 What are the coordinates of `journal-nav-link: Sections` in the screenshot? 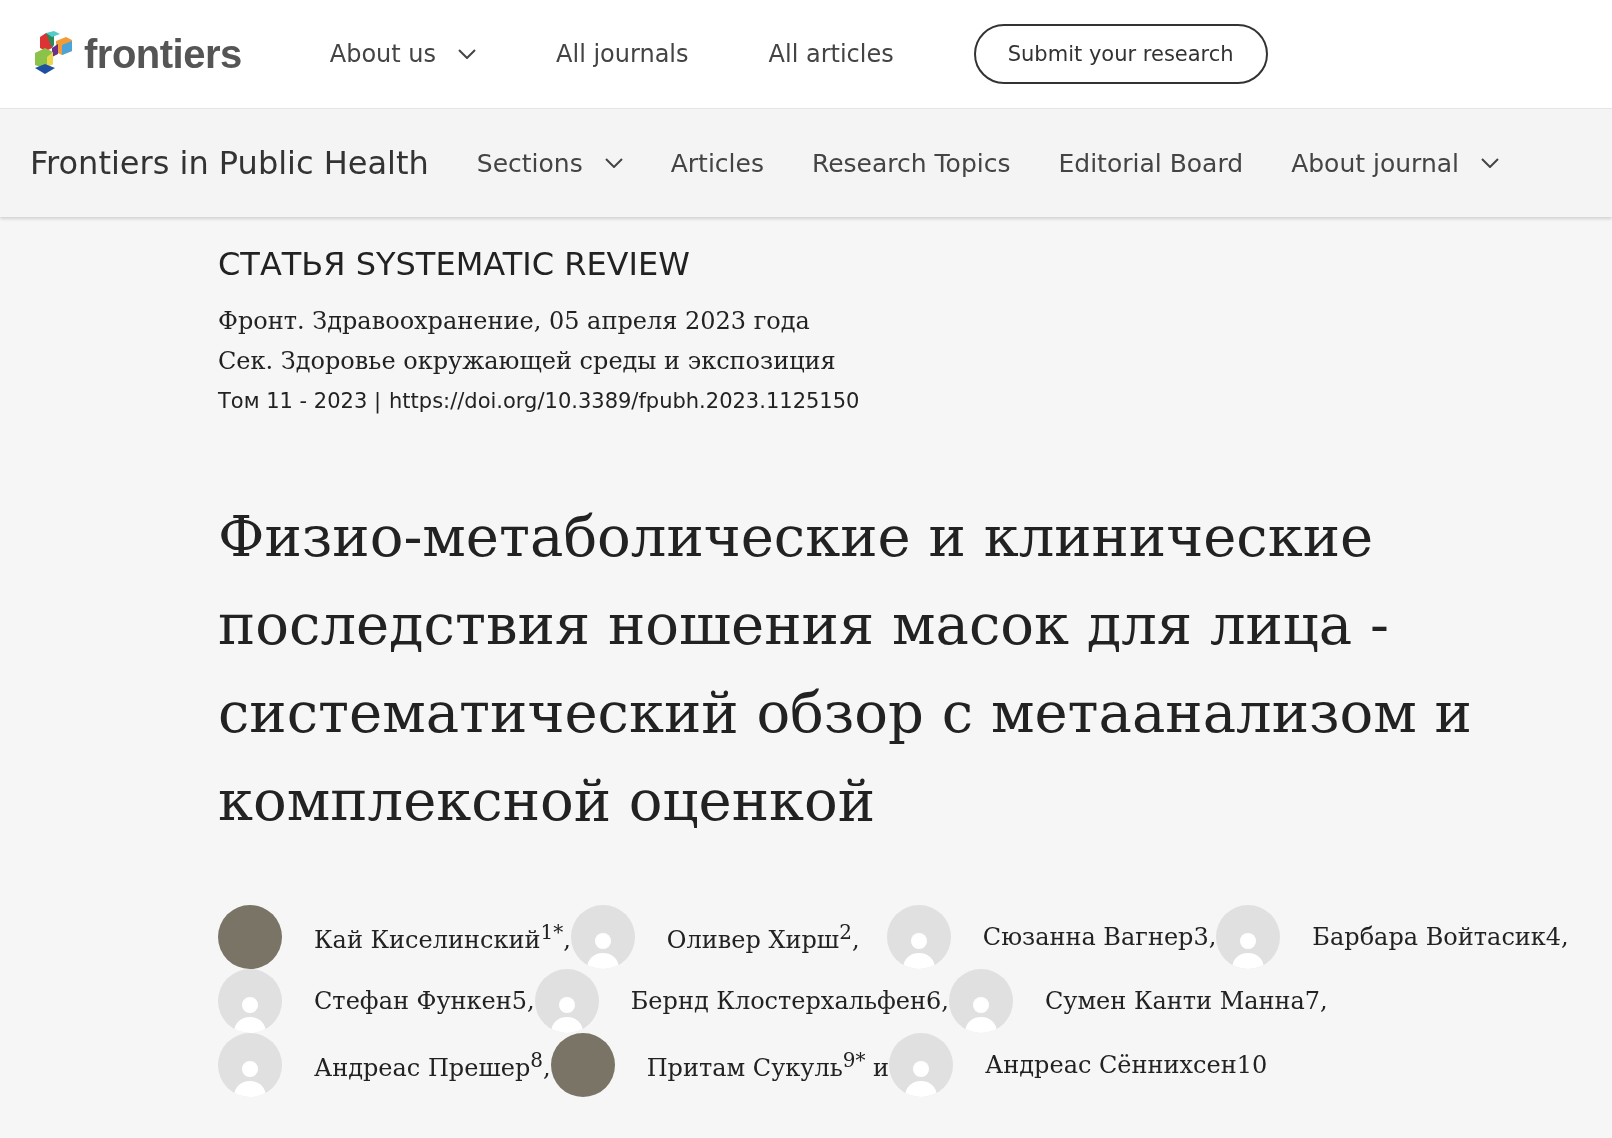 It's located at (549, 163).